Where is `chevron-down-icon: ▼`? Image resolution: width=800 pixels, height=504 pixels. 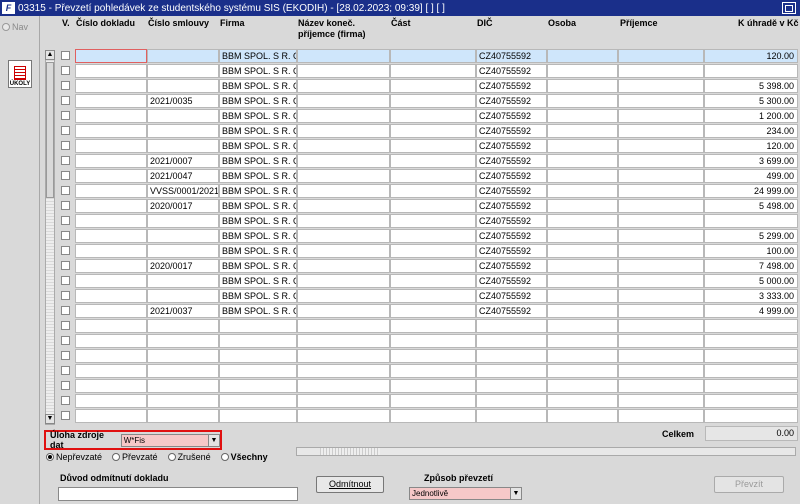
chevron-down-icon: ▼ is located at coordinates (515, 493).